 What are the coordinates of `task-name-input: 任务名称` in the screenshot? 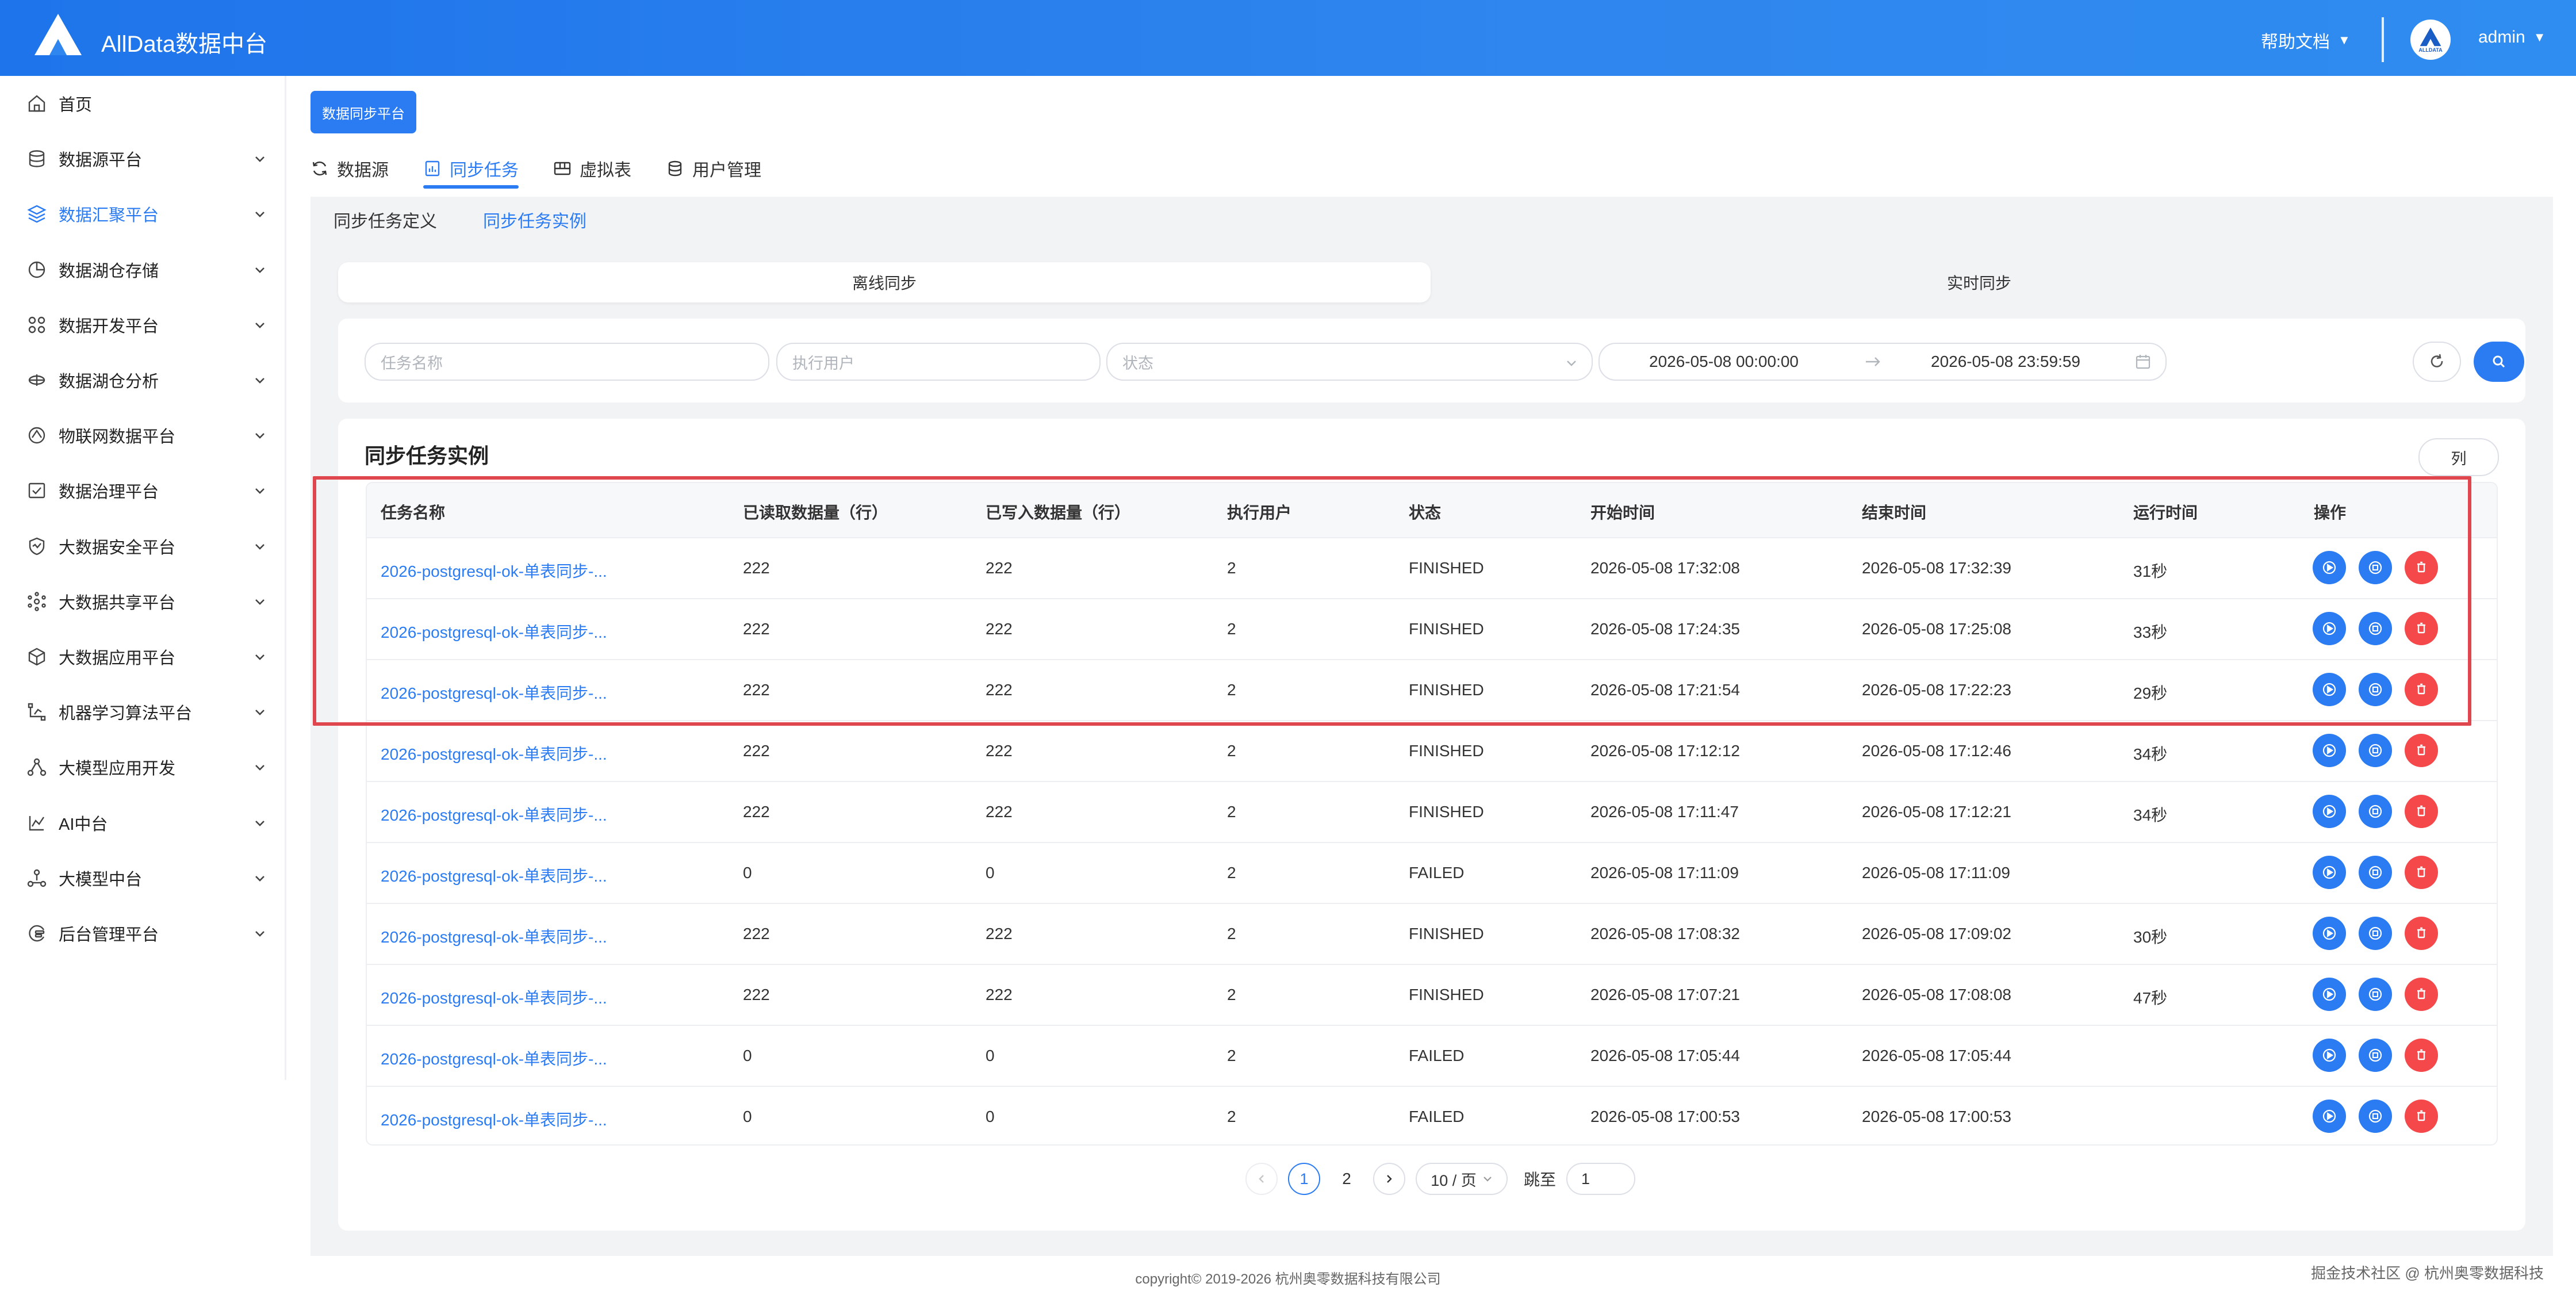 It's located at (567, 362).